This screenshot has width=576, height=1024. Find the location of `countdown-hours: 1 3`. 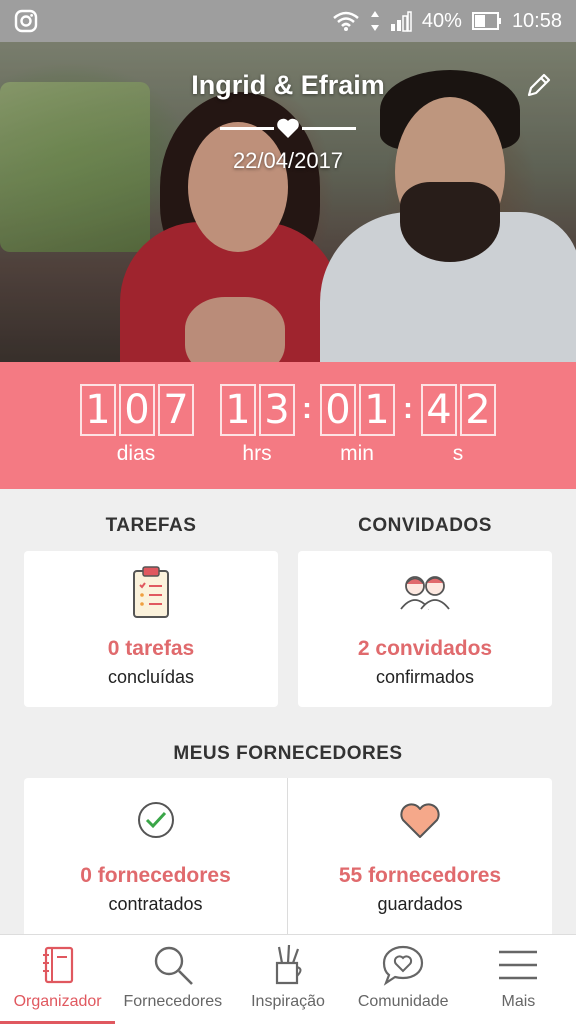

countdown-hours: 1 3 is located at coordinates (257, 410).